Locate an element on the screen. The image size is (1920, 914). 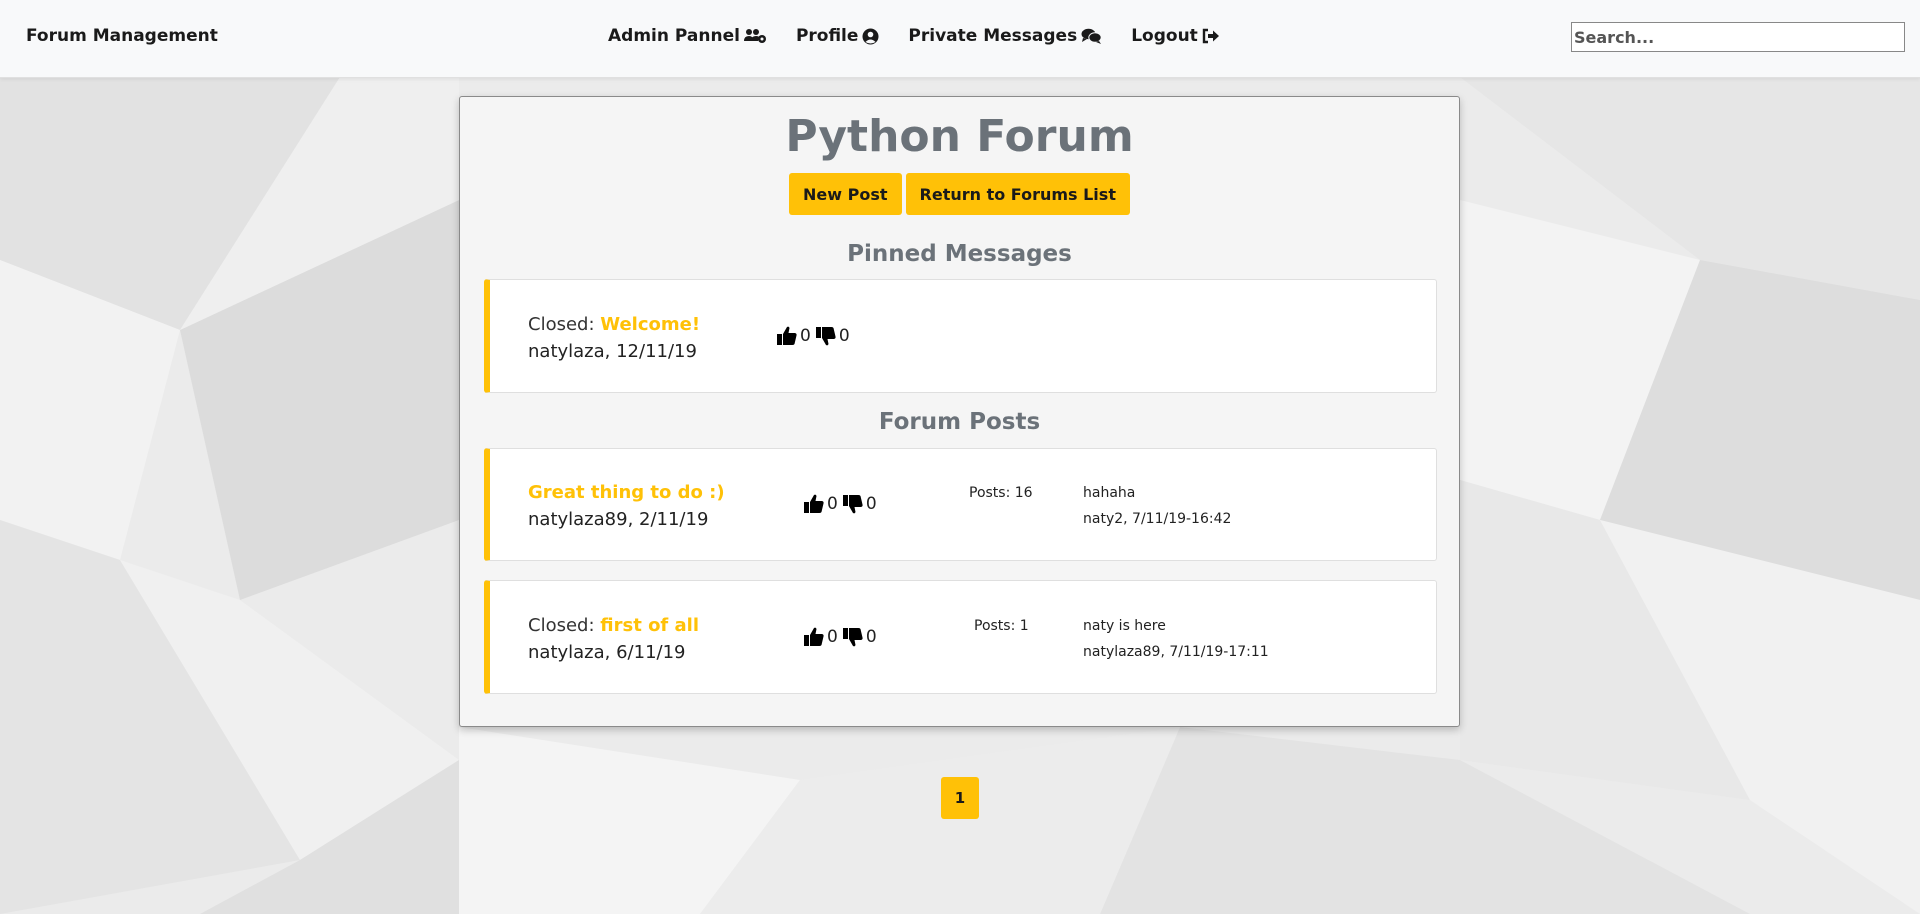
pinned-post-title-line: Closed: Welcome! is located at coordinates (614, 324).